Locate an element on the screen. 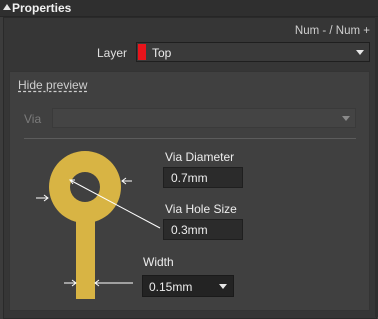 The width and height of the screenshot is (378, 319). width-label: Width is located at coordinates (158, 262).